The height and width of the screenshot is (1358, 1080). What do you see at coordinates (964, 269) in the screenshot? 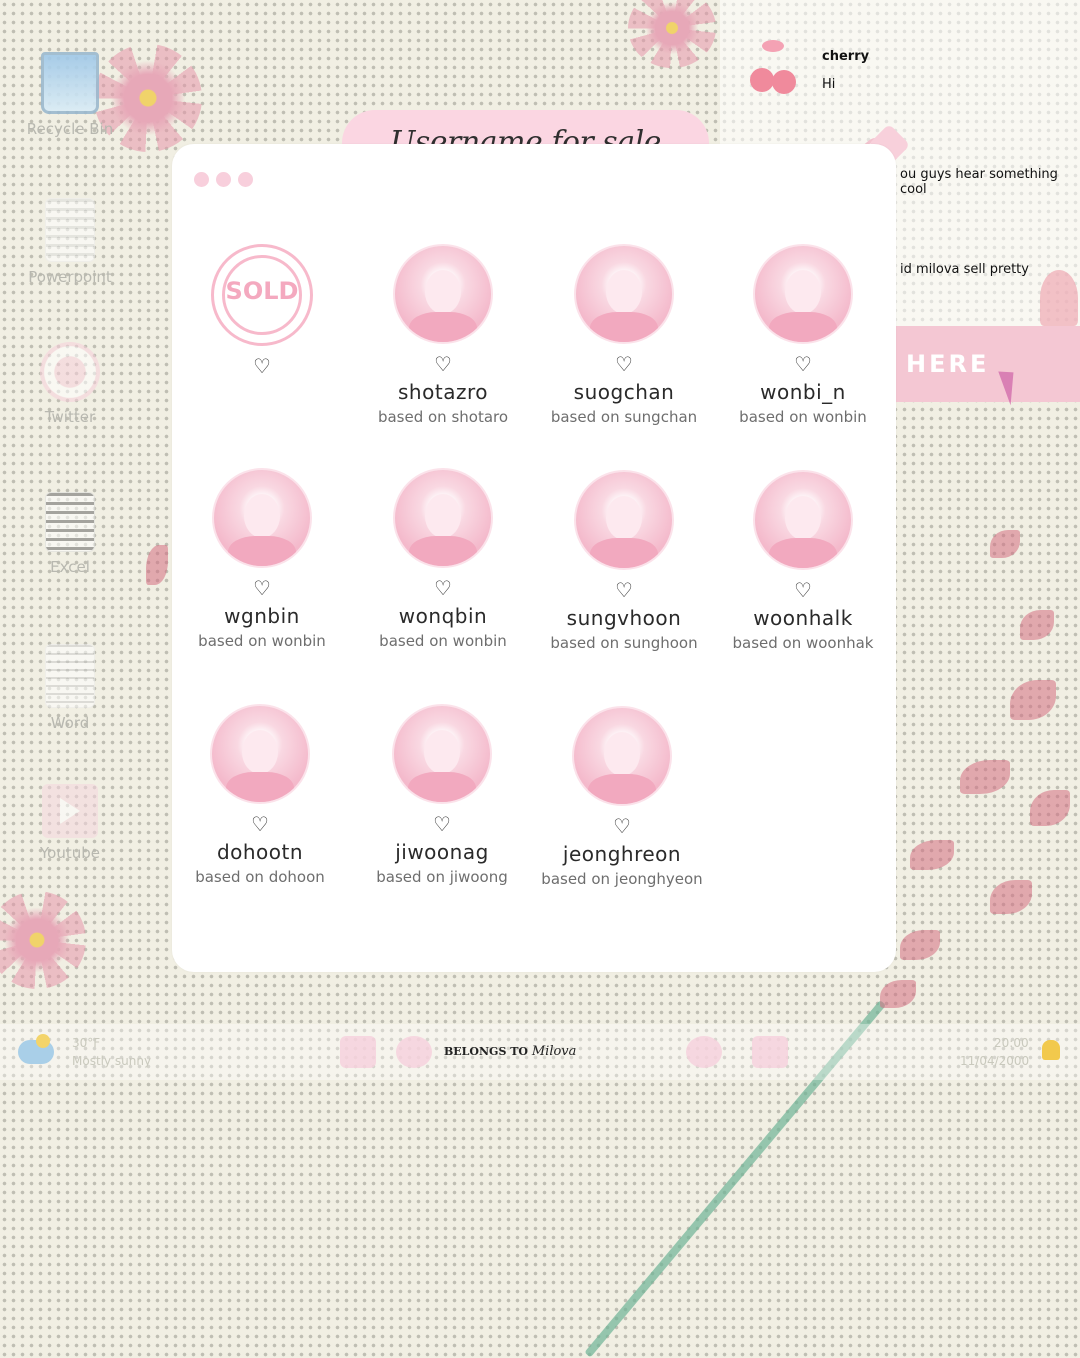
I see `chat-message: id milova sell pretty` at bounding box center [964, 269].